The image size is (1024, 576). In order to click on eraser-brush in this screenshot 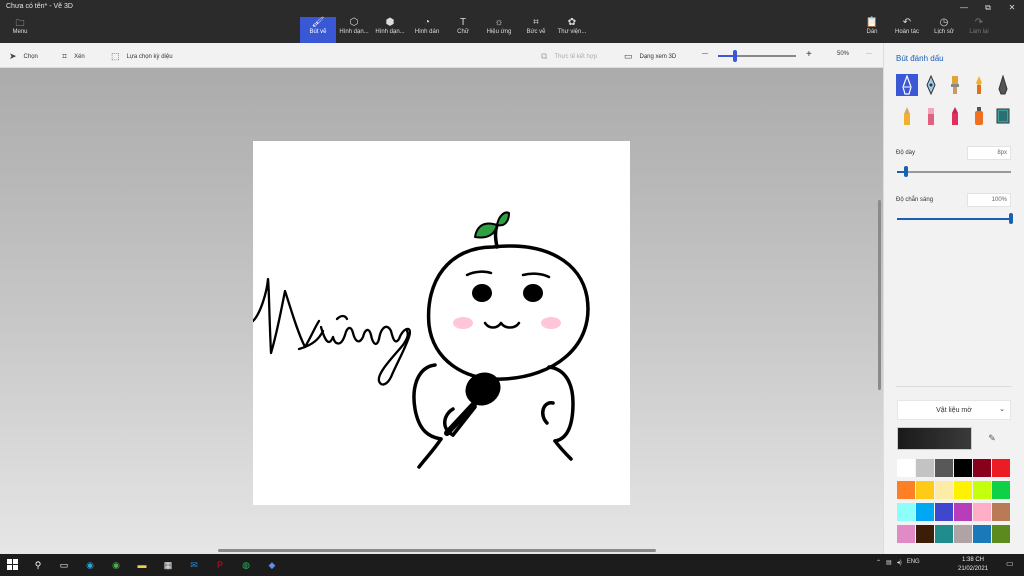, I will do `click(931, 116)`.